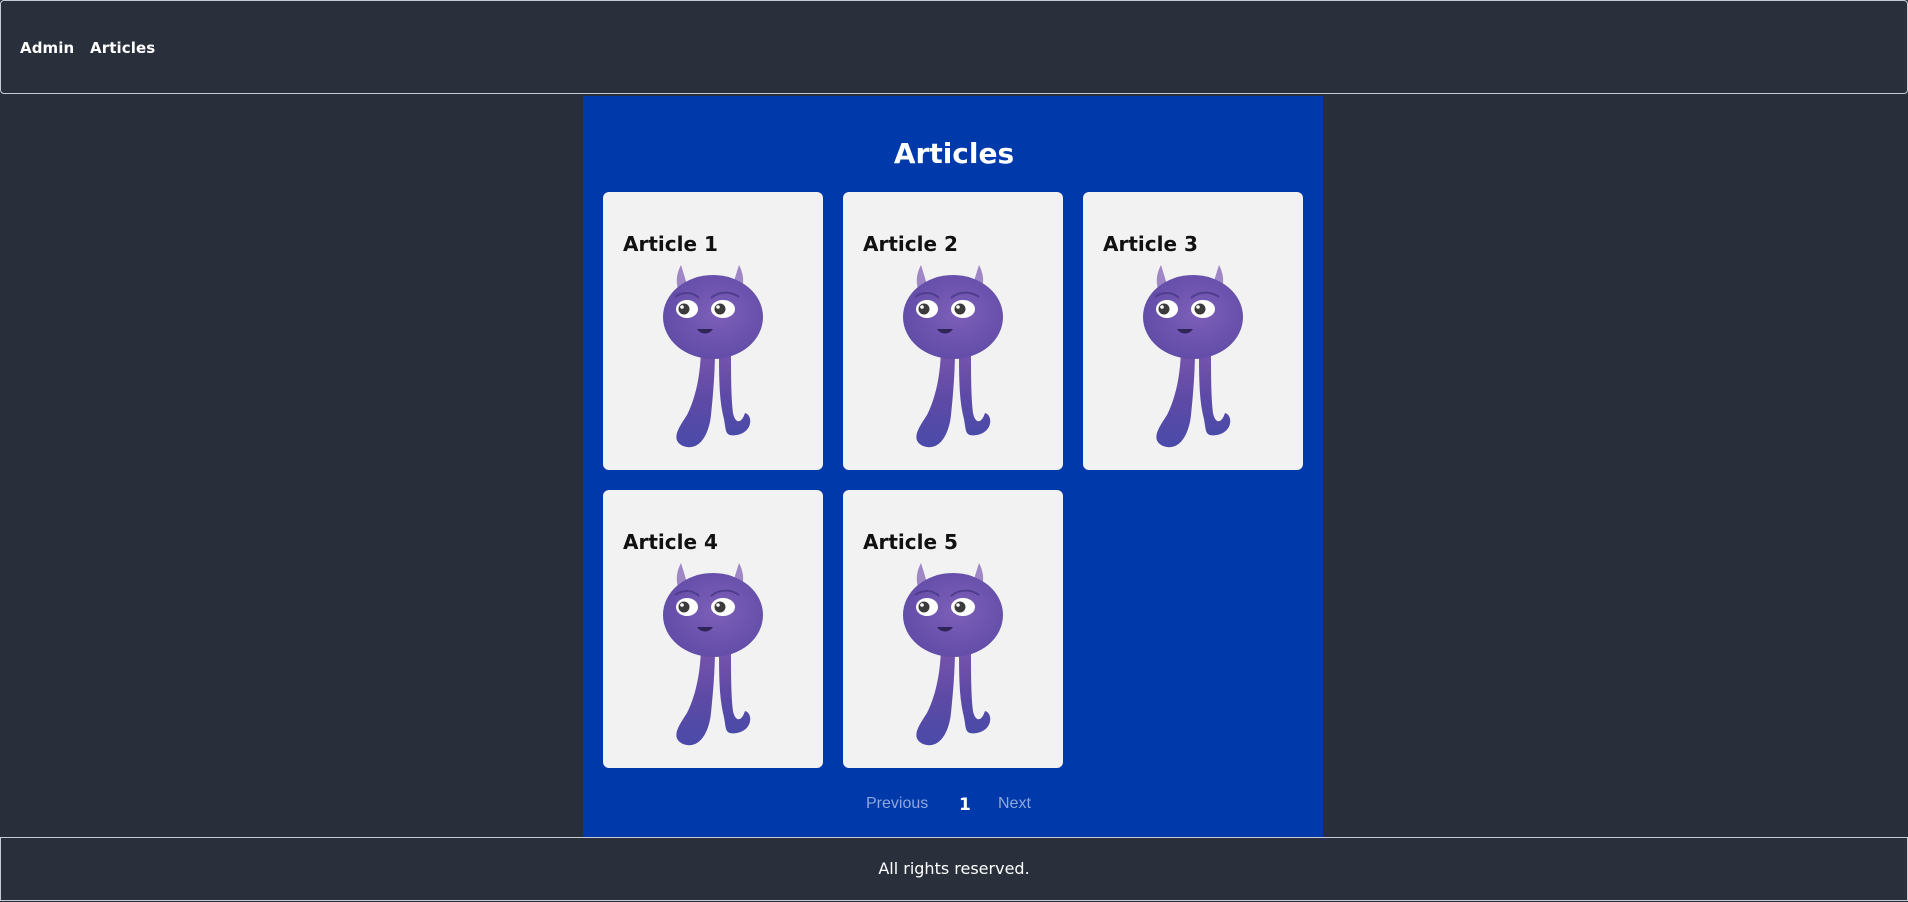 The image size is (1908, 902). I want to click on nav-link-admin: Admin, so click(47, 48).